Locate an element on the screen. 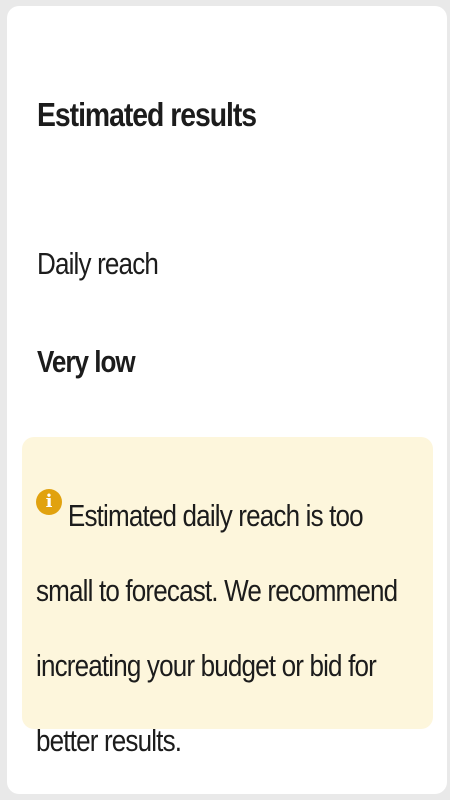 The height and width of the screenshot is (800, 450). daily-reach-label: Daily reach is located at coordinates (98, 263).